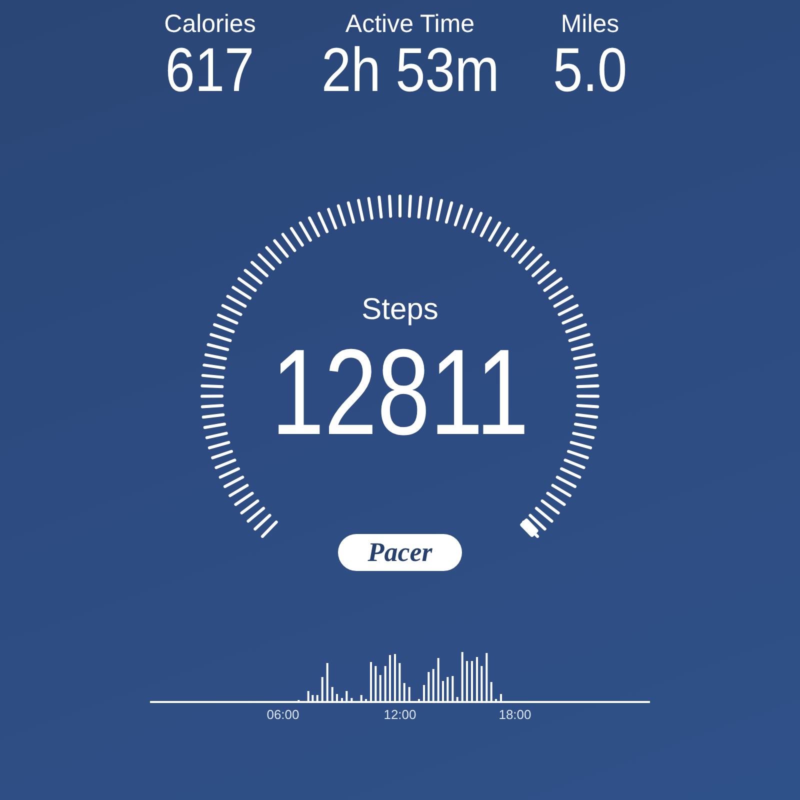 This screenshot has width=800, height=800. I want to click on time-label: 06:00, so click(283, 715).